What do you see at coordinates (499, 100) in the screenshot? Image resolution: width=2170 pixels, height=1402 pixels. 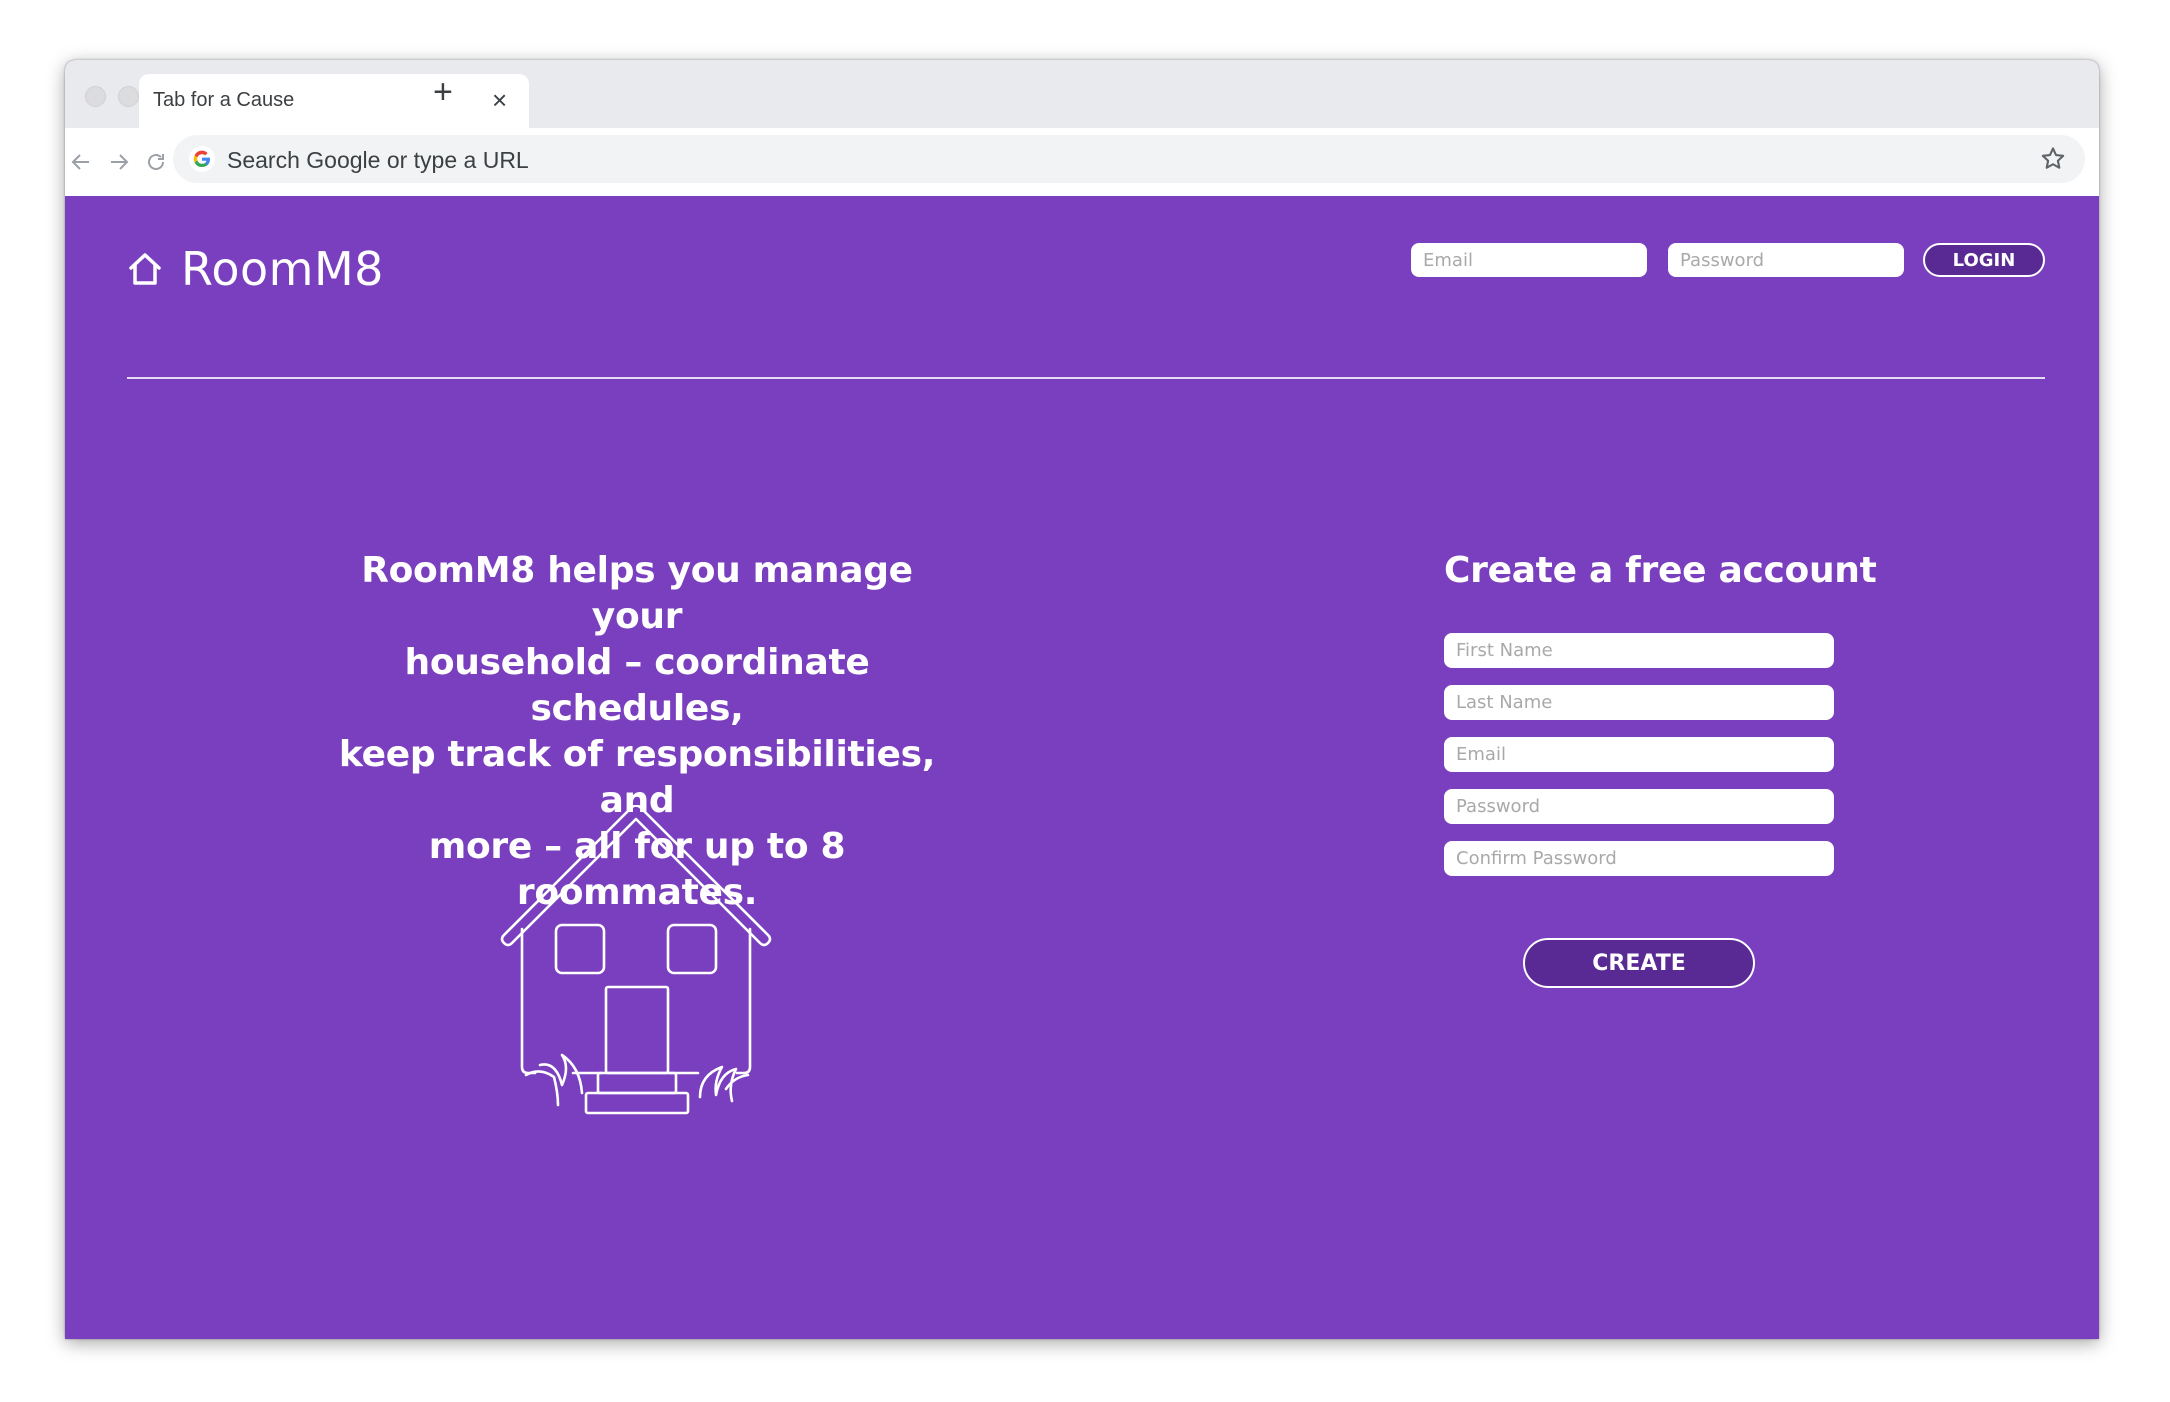 I see `close-icon: ×` at bounding box center [499, 100].